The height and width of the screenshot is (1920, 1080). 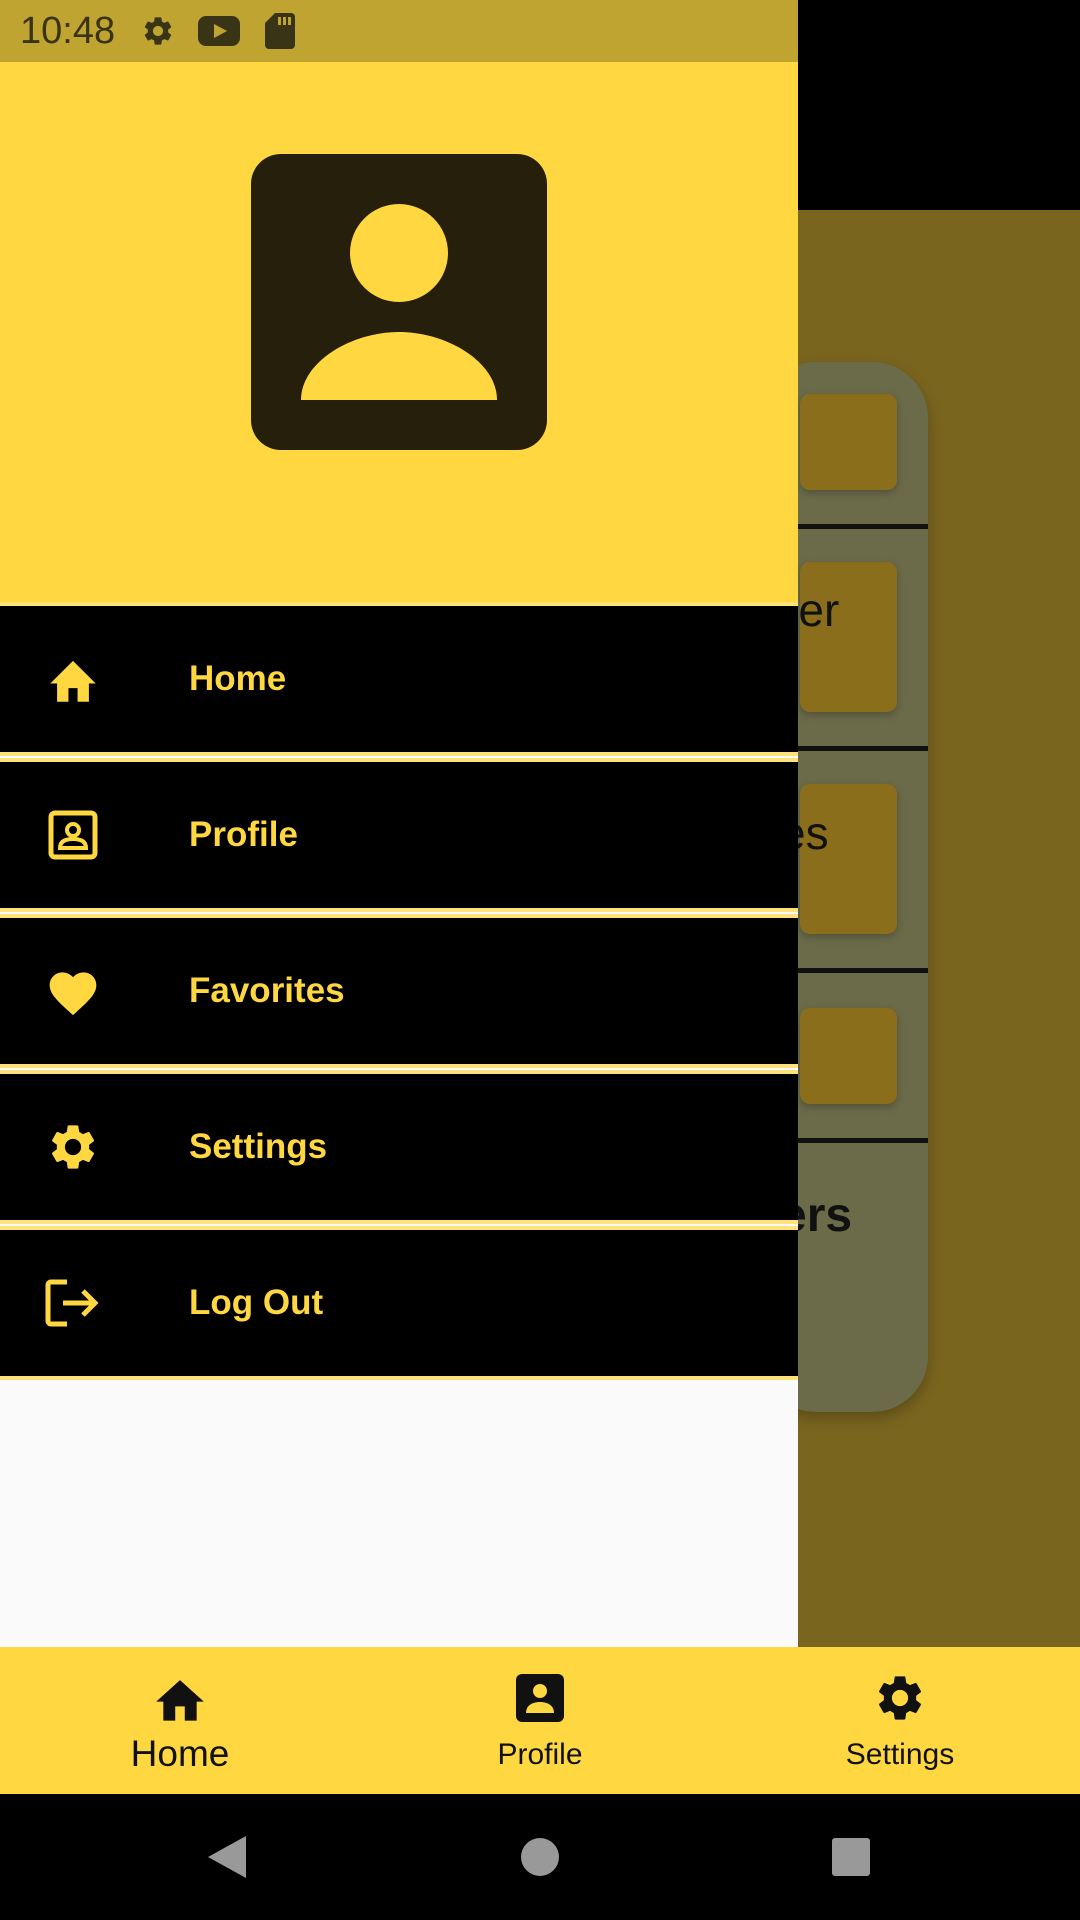 What do you see at coordinates (399, 679) in the screenshot?
I see `drawer-item-home: Home` at bounding box center [399, 679].